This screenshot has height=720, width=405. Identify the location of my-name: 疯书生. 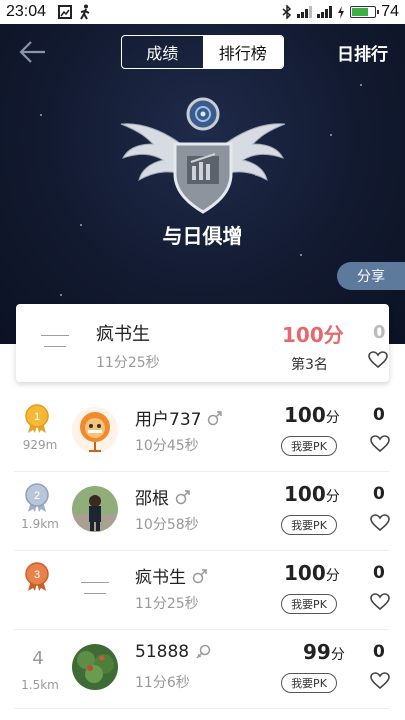
(123, 334).